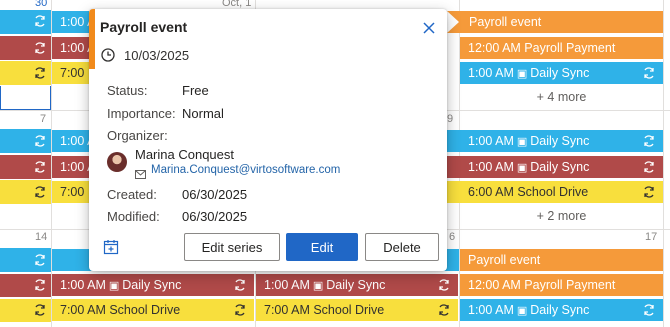  I want to click on edit-button: Edit, so click(322, 247).